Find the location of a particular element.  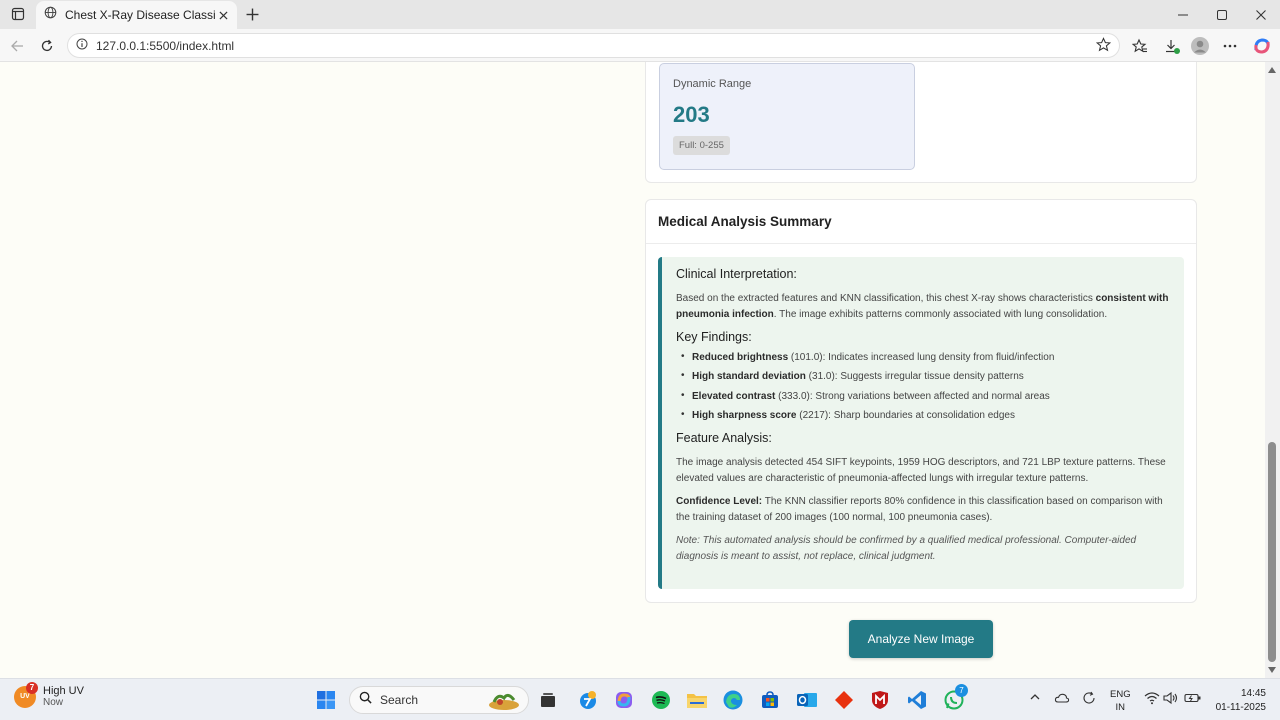

scroll-down-icon is located at coordinates (1272, 670).